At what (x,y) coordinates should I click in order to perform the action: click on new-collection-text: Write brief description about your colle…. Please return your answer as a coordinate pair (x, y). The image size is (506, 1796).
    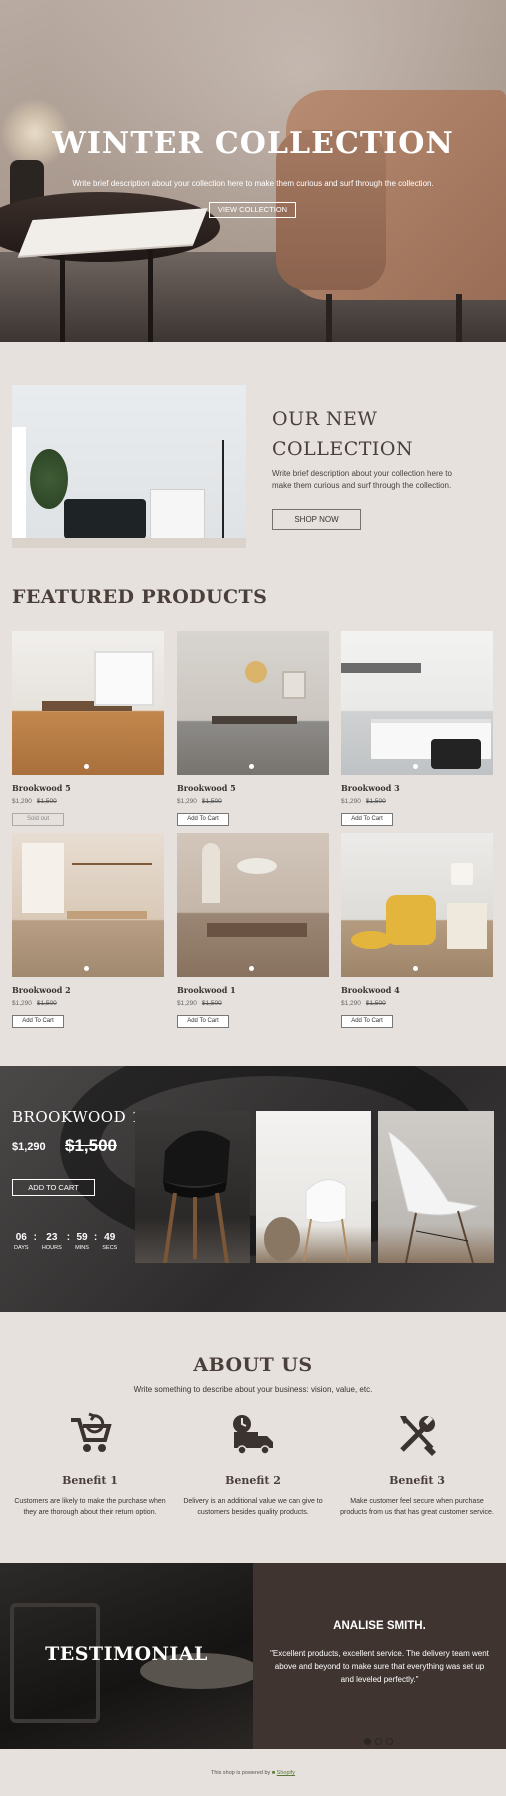
    Looking at the image, I should click on (362, 479).